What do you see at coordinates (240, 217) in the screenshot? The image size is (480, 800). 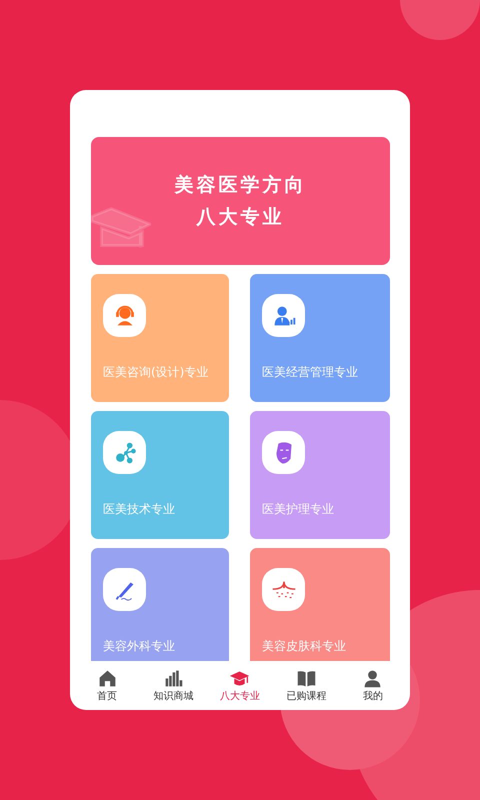 I see `banner-subtitle: 八大专业` at bounding box center [240, 217].